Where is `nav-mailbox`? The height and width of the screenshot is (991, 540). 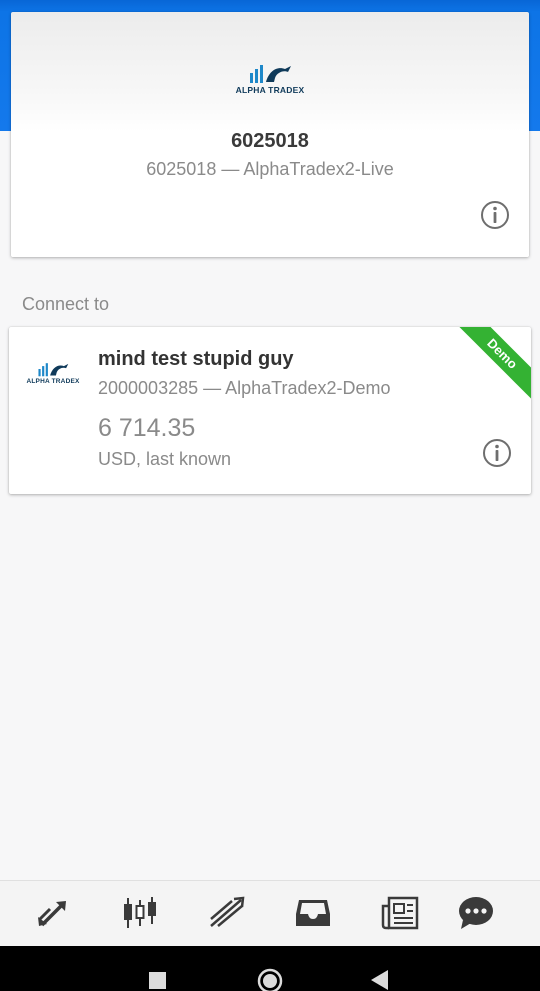 nav-mailbox is located at coordinates (313, 913).